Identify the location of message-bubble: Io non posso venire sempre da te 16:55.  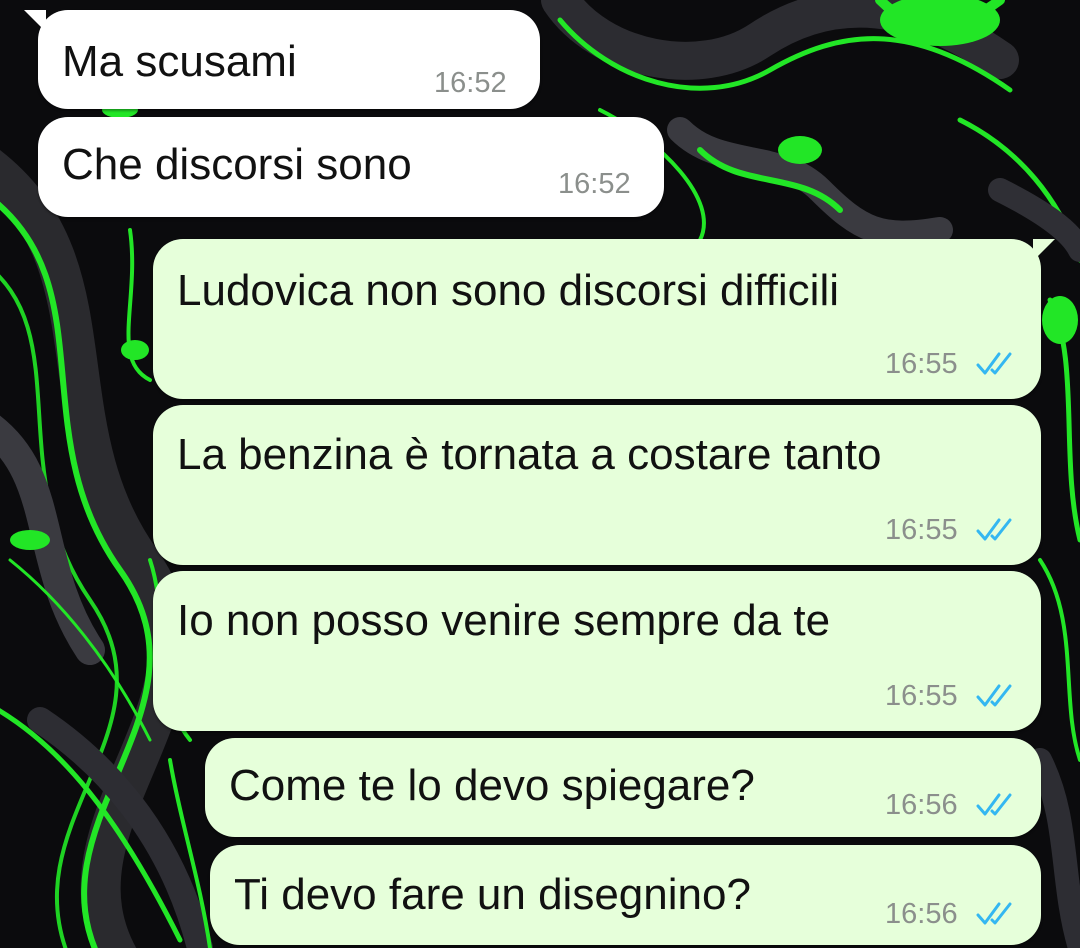
(597, 651).